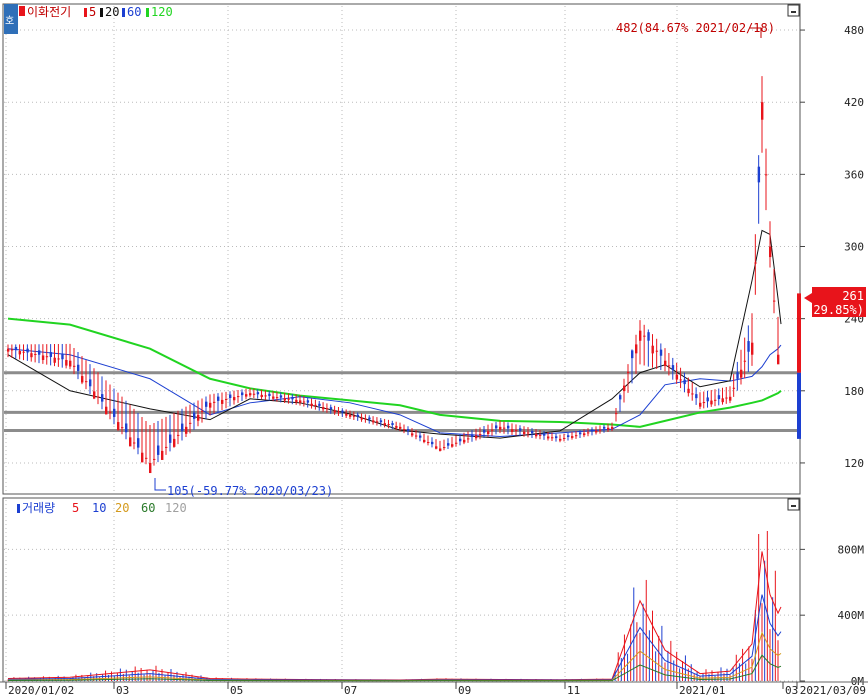  What do you see at coordinates (434, 689) in the screenshot?
I see `time-axis: 2020/01/02 03 05 07 09 11 2021/01 03 2021/03/09` at bounding box center [434, 689].